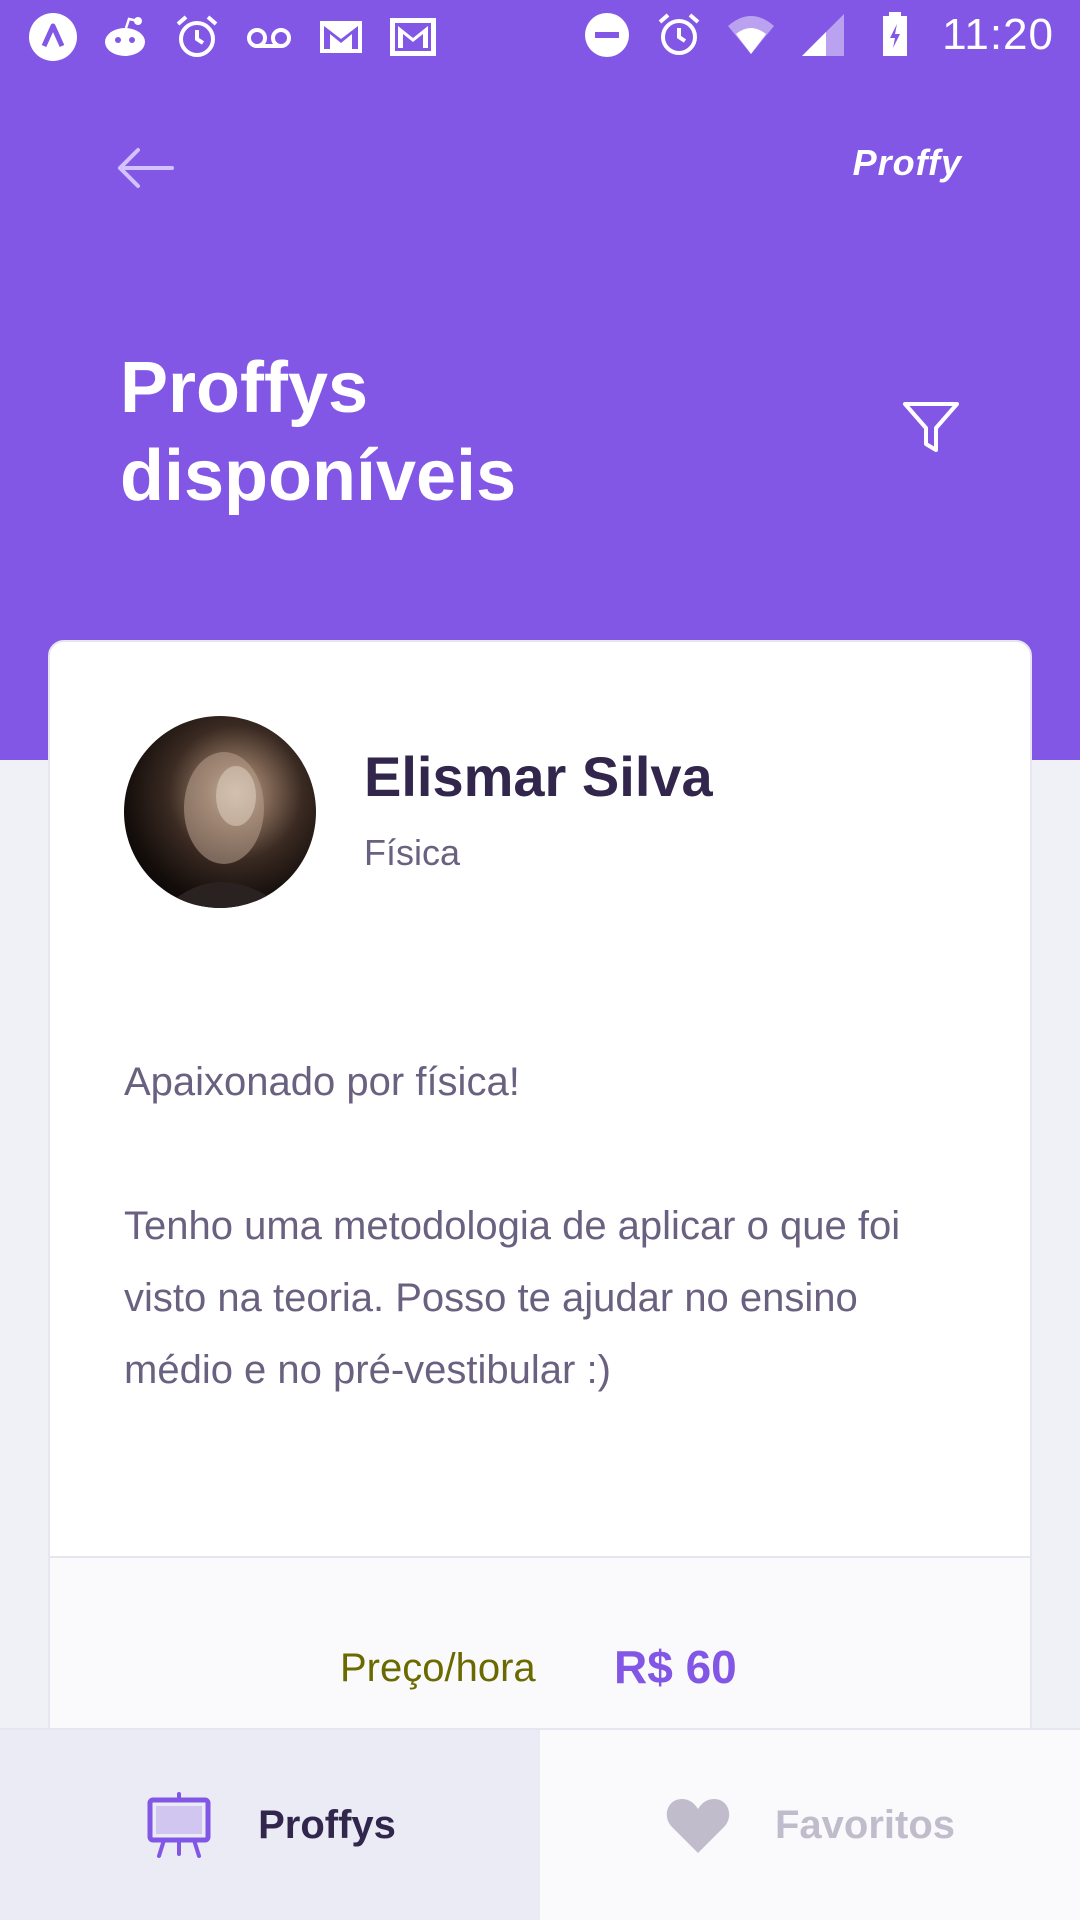 This screenshot has width=1080, height=1920. I want to click on filter-icon, so click(931, 427).